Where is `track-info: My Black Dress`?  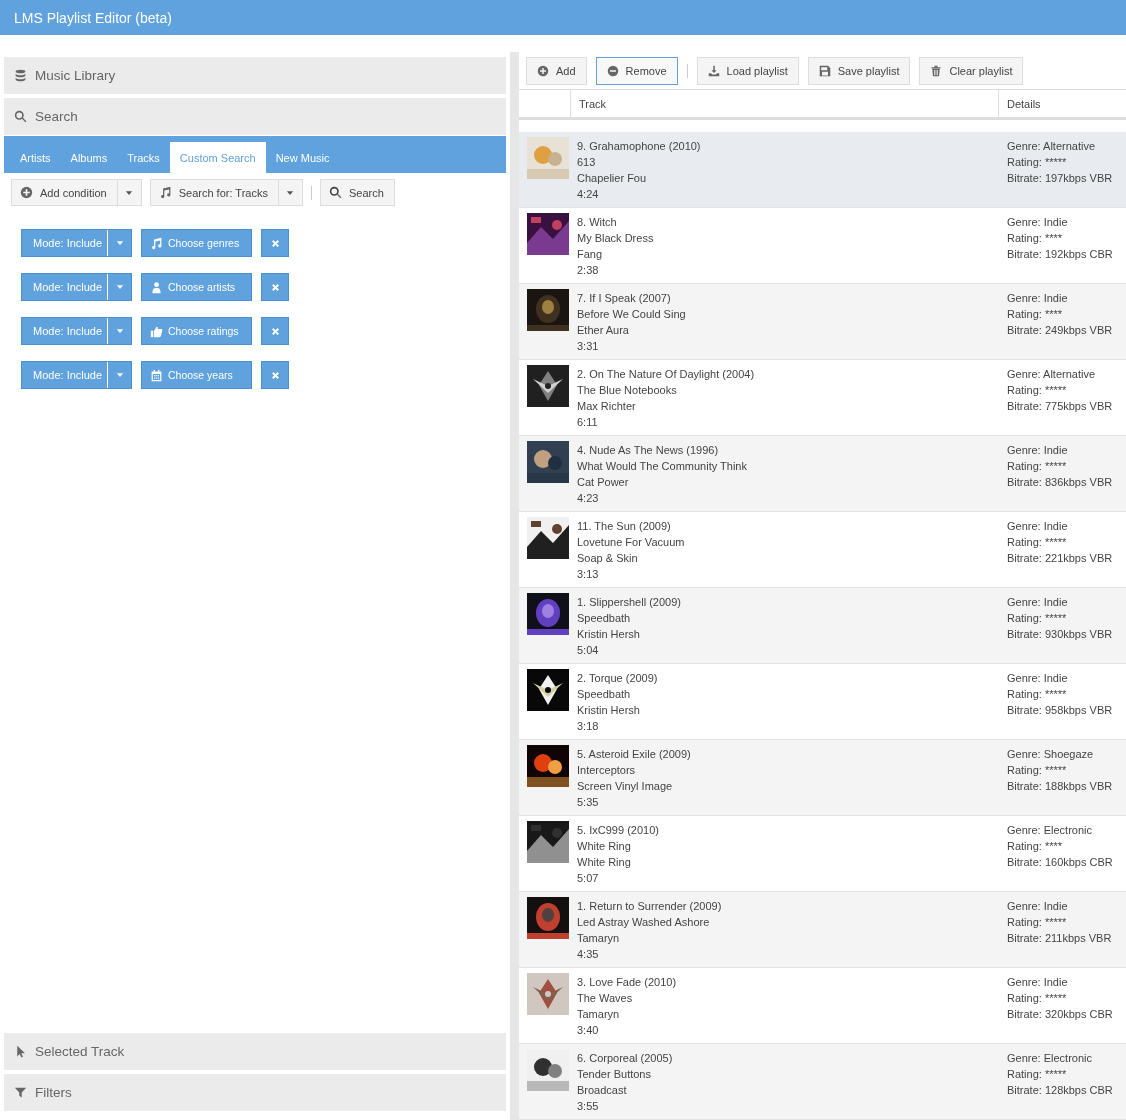 track-info: My Black Dress is located at coordinates (616, 238).